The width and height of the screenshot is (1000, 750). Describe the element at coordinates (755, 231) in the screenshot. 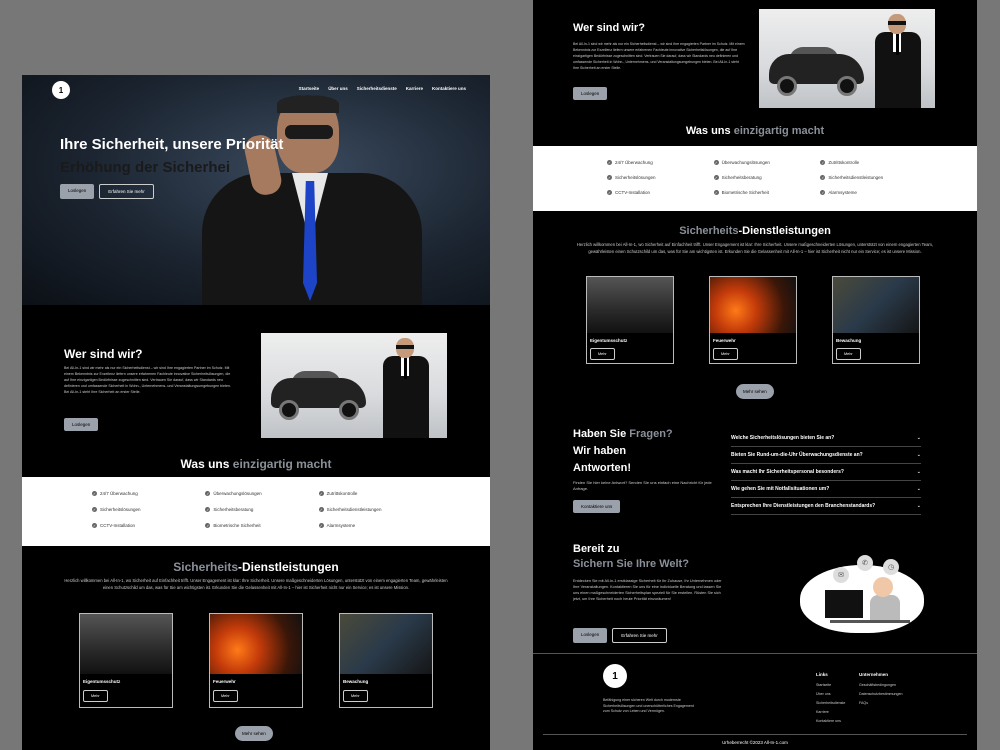

I see `services-title: Sicherheits-Dienstleistungen` at that location.